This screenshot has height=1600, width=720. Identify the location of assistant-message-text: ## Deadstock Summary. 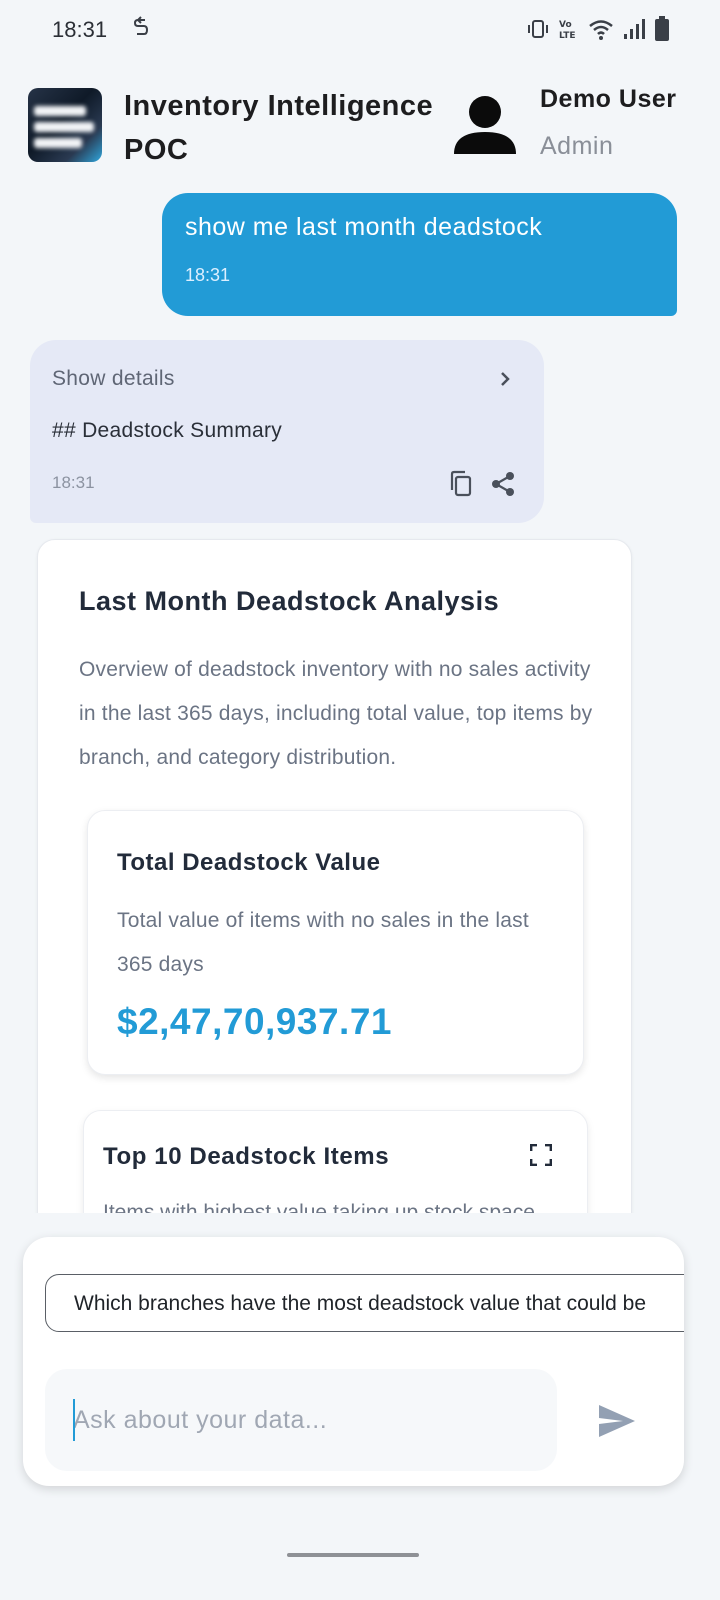
(167, 430).